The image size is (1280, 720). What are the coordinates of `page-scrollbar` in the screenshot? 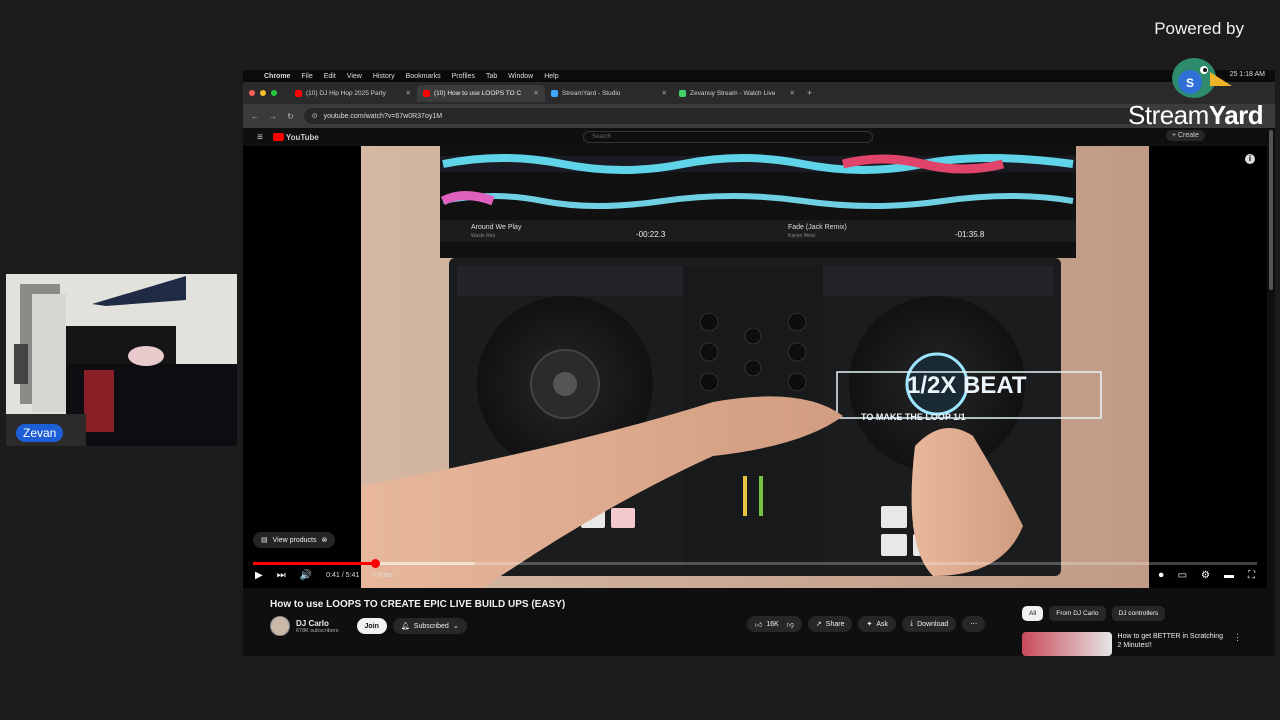 It's located at (1271, 210).